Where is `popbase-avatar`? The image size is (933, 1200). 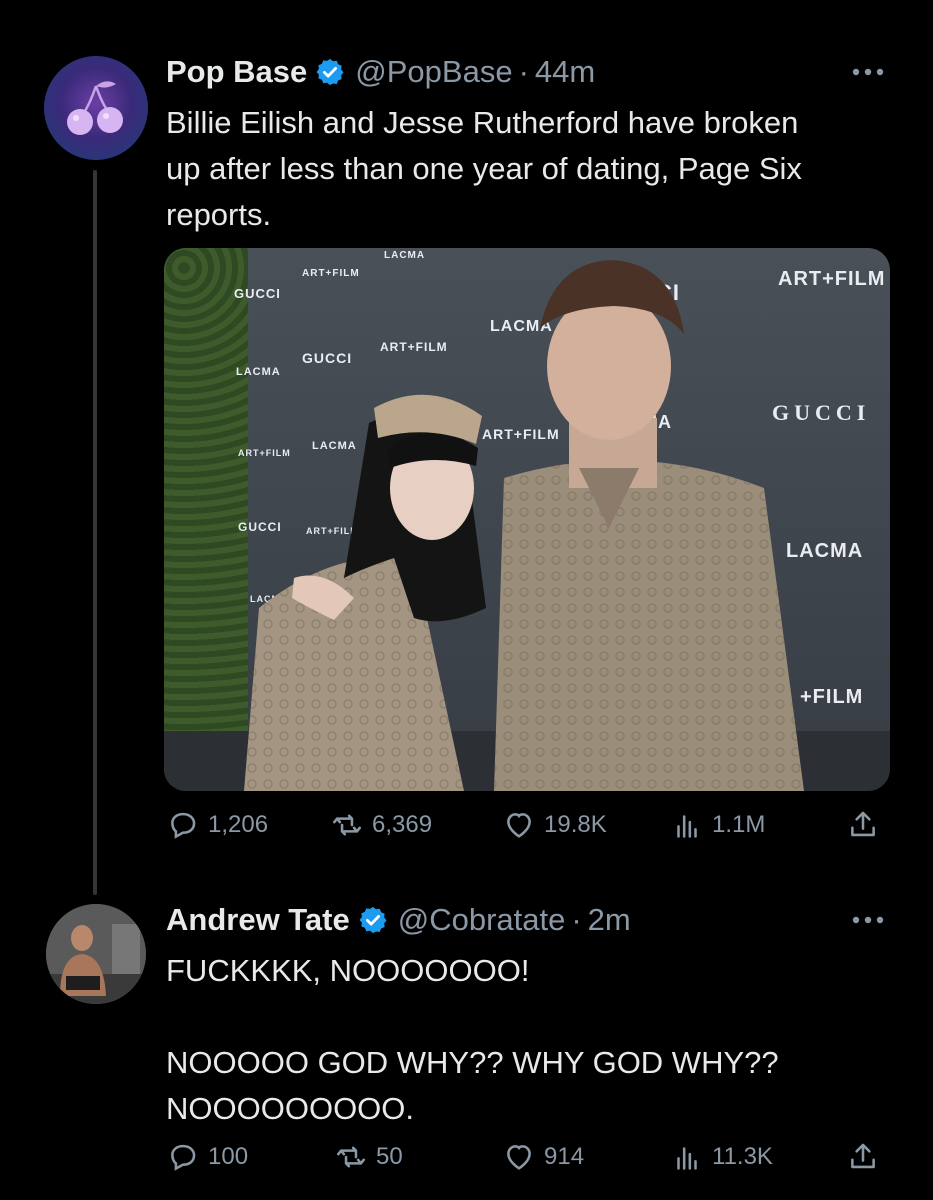 popbase-avatar is located at coordinates (96, 108).